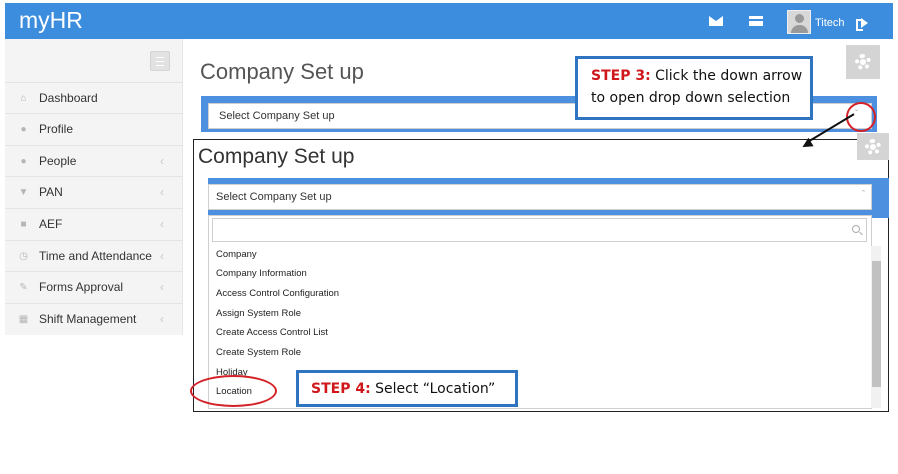  Describe the element at coordinates (282, 71) in the screenshot. I see `page-title: Company Set up` at that location.